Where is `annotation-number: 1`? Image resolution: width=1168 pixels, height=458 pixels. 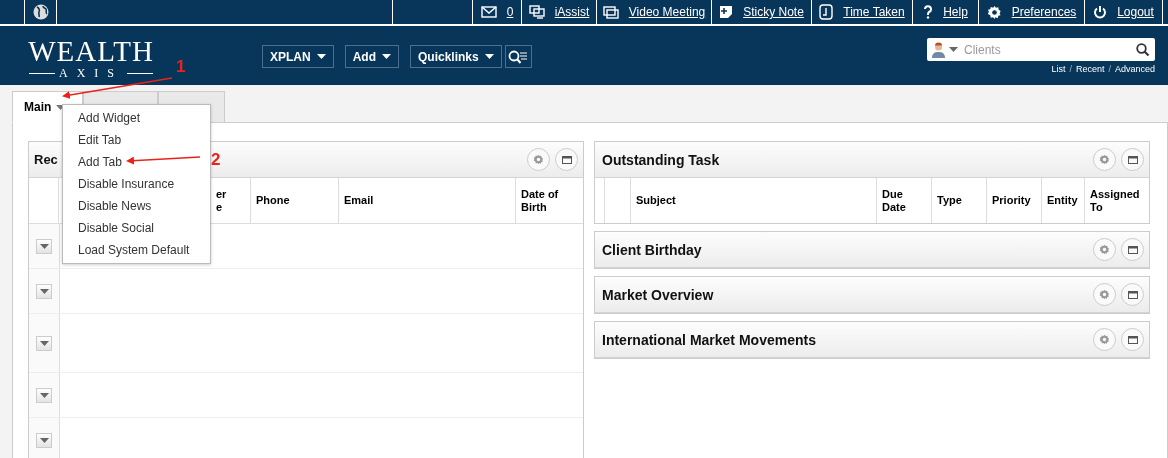
annotation-number: 1 is located at coordinates (181, 67).